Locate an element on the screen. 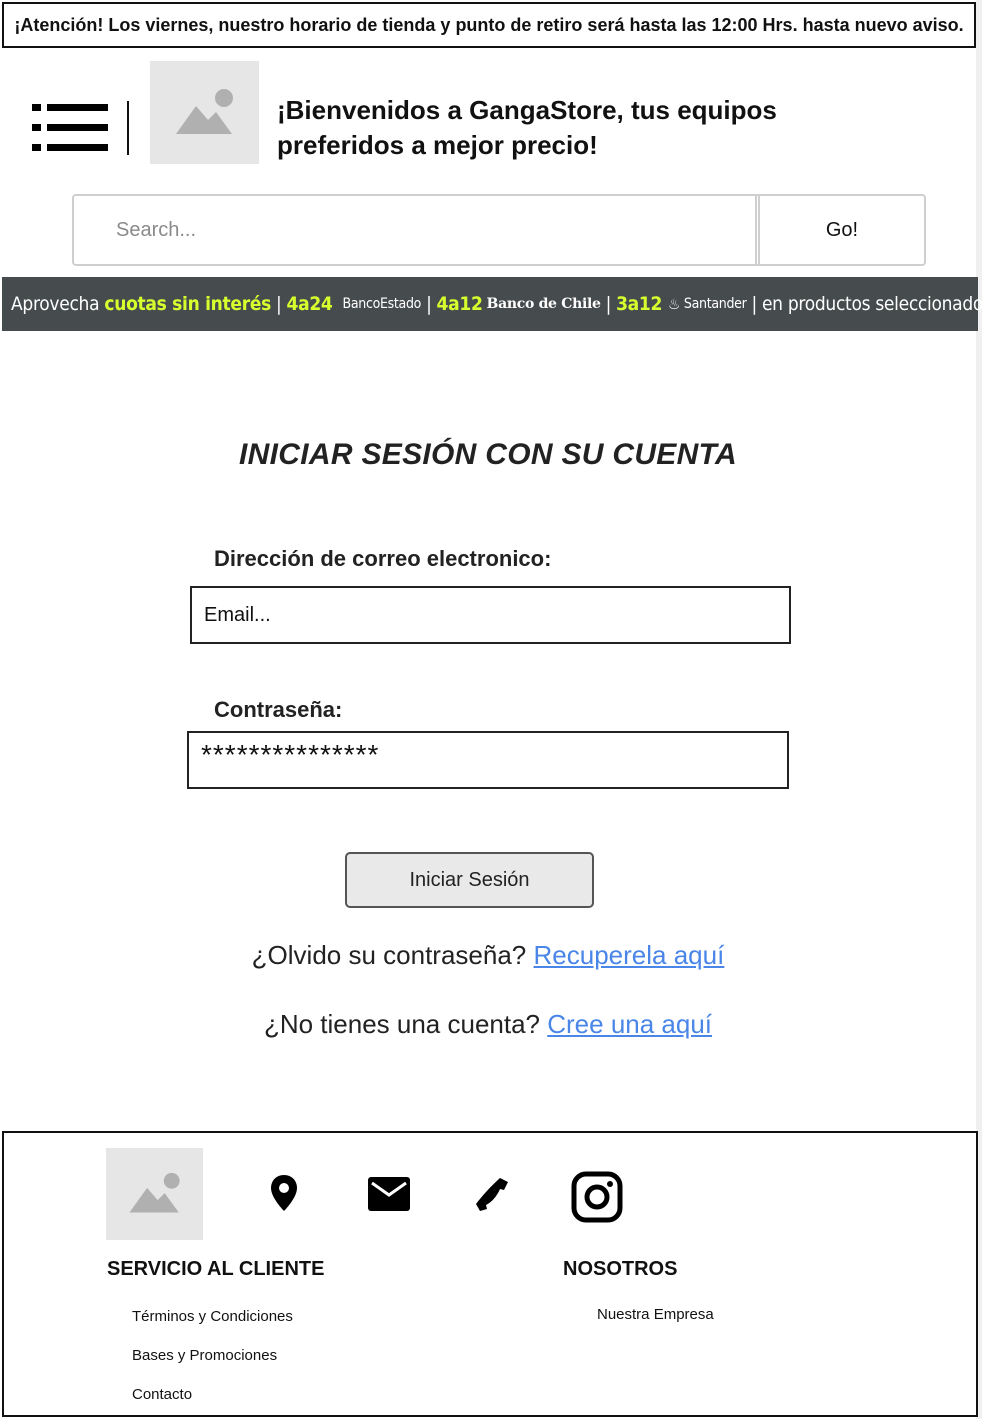 The image size is (982, 1419). hamburger-menu-icon is located at coordinates (70, 128).